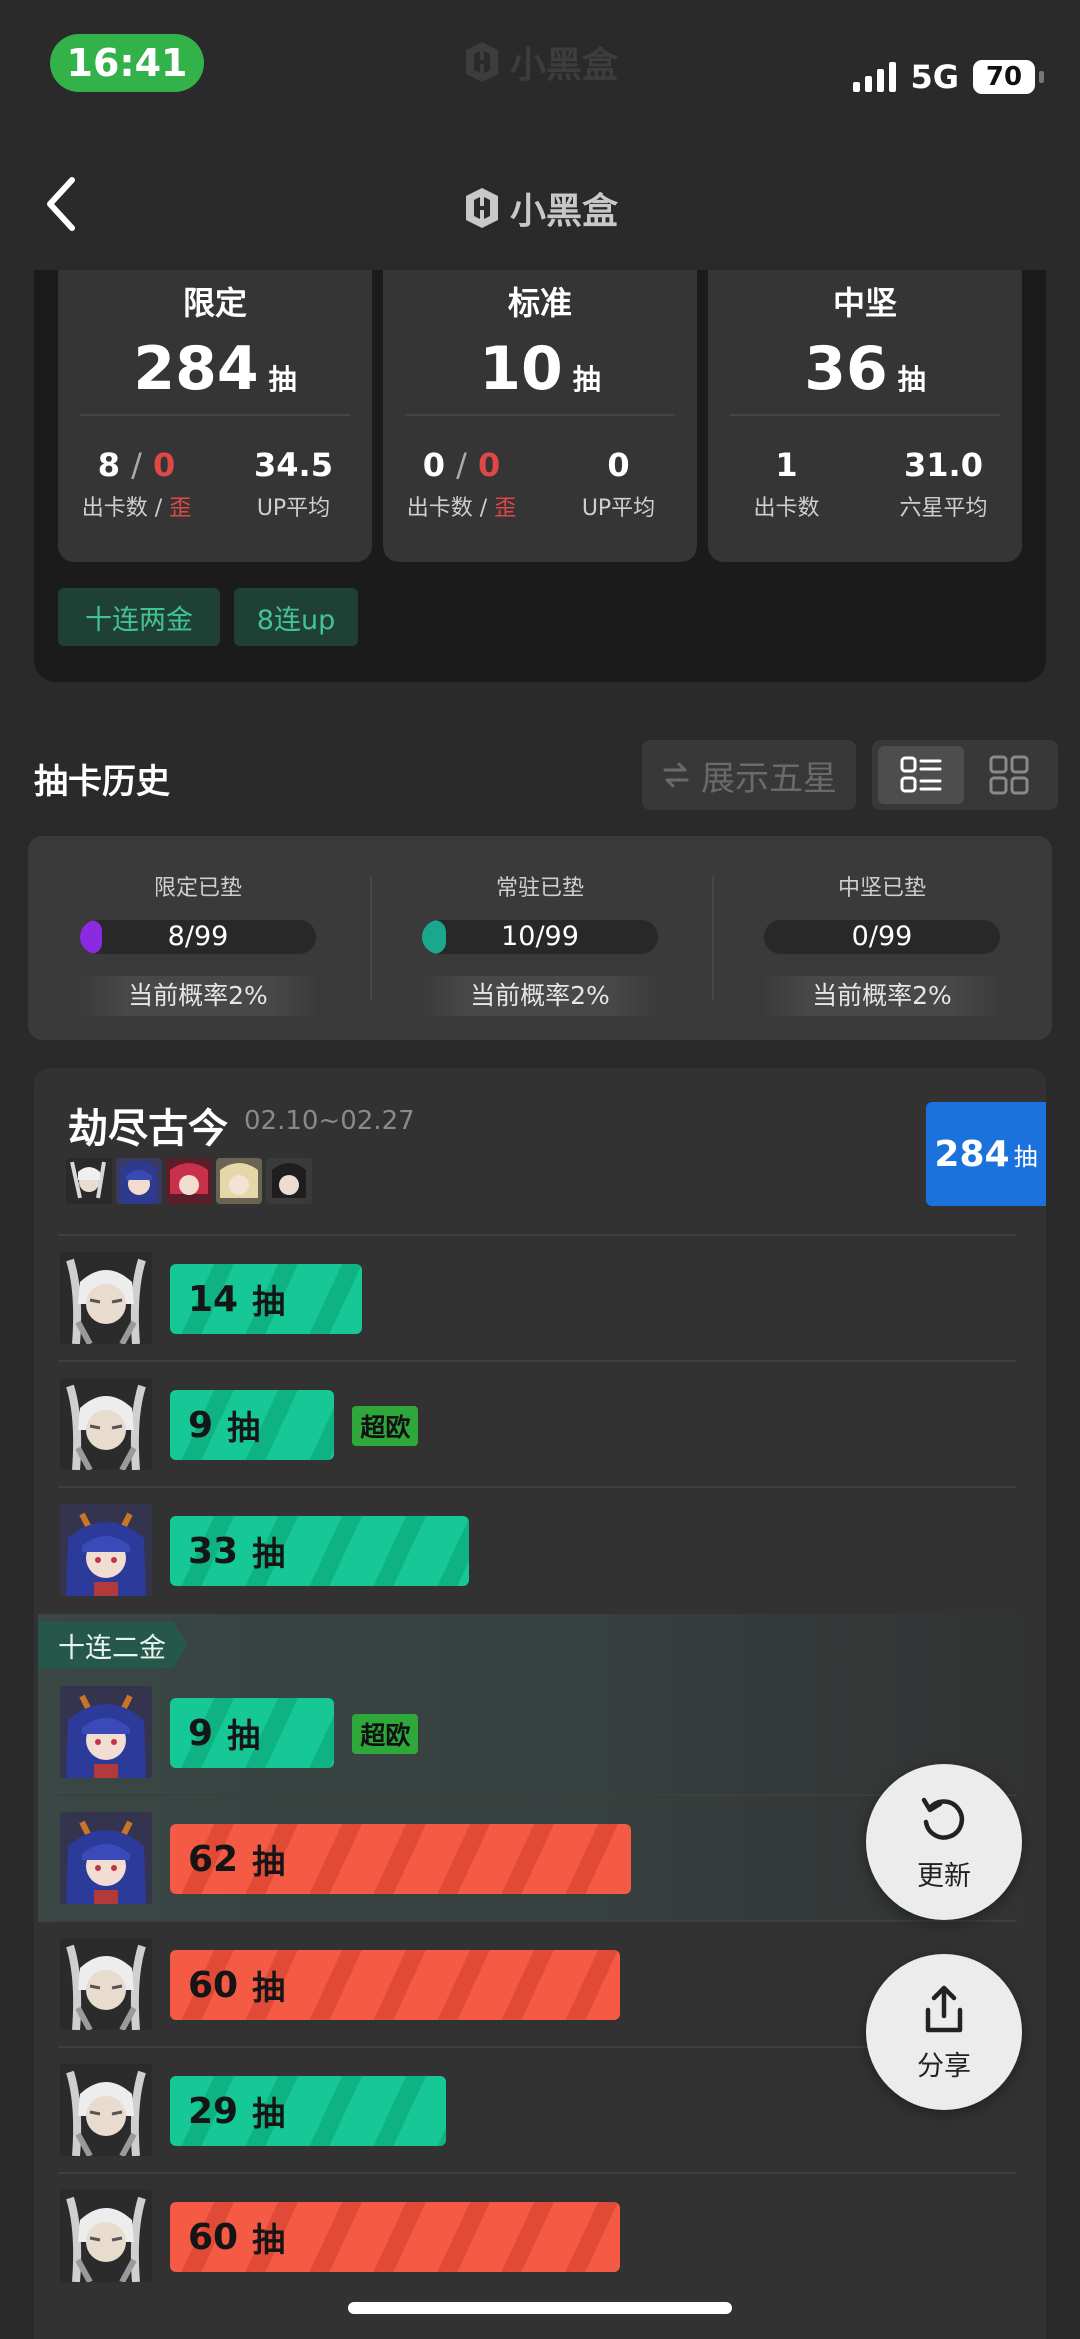 The width and height of the screenshot is (1080, 2339). What do you see at coordinates (213, 1859) in the screenshot?
I see `pull-count: 62` at bounding box center [213, 1859].